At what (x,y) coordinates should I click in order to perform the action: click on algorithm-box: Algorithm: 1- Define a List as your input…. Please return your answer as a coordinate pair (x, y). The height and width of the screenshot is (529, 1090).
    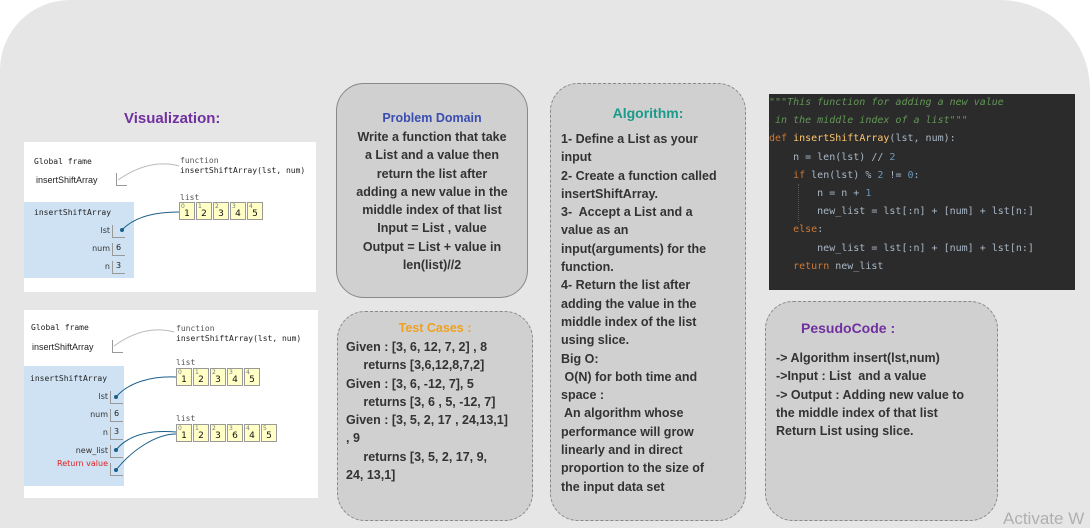
    Looking at the image, I should click on (648, 302).